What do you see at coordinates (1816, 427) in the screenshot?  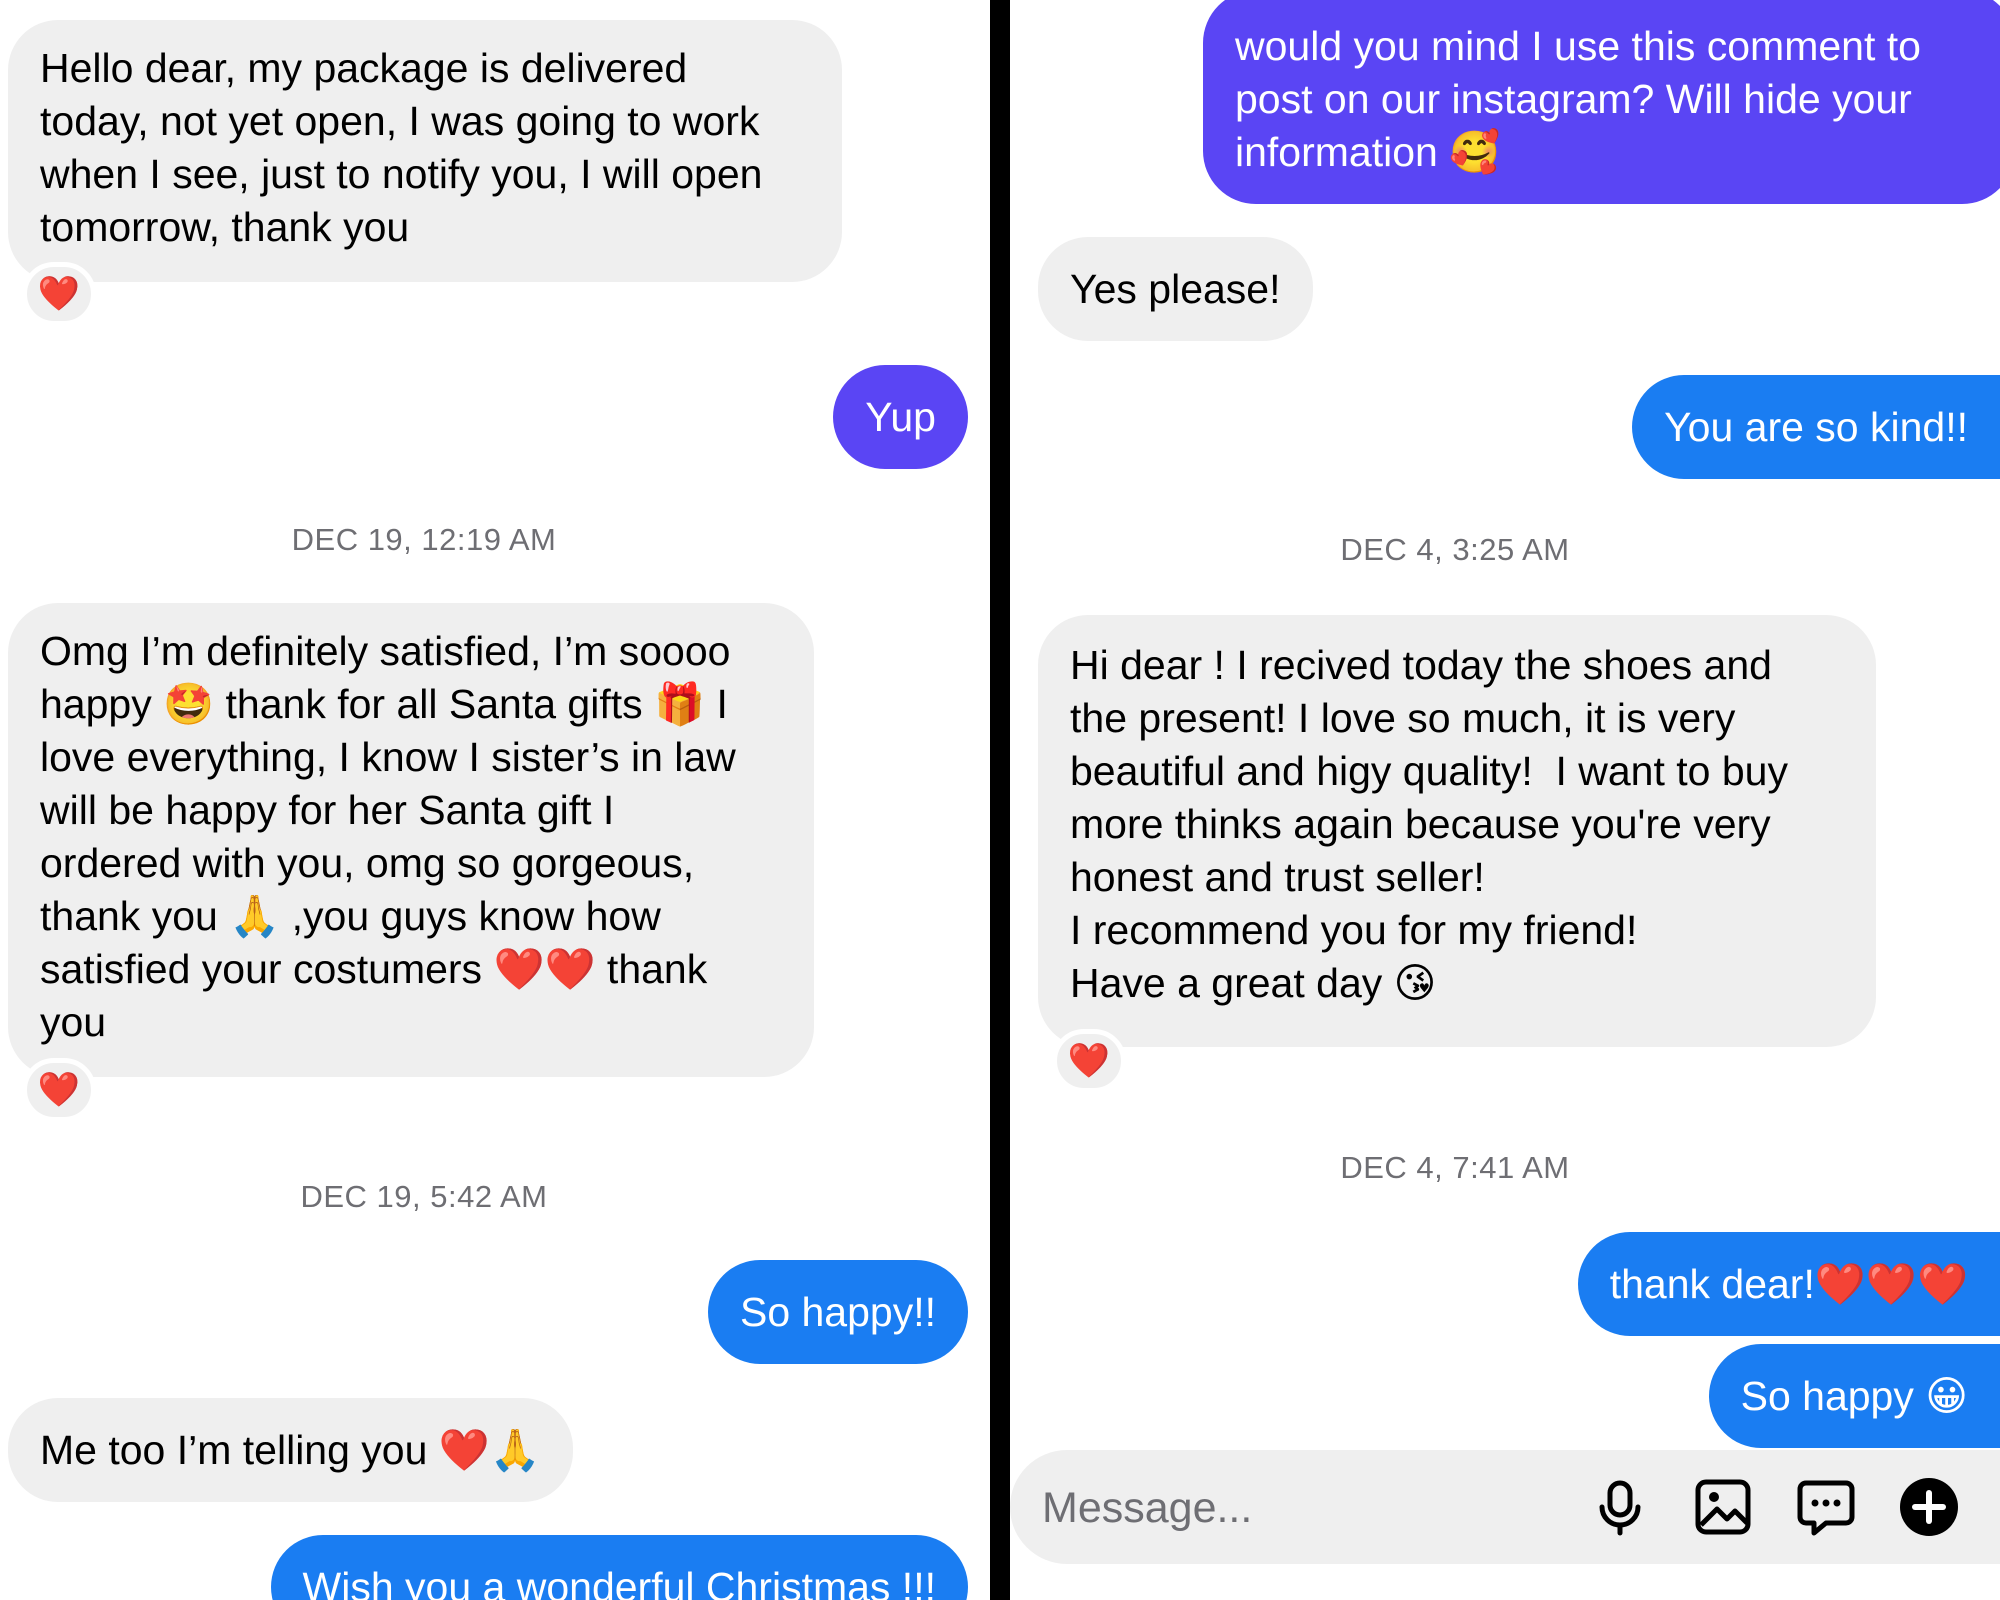 I see `outgoing-message: You are so kind!!` at bounding box center [1816, 427].